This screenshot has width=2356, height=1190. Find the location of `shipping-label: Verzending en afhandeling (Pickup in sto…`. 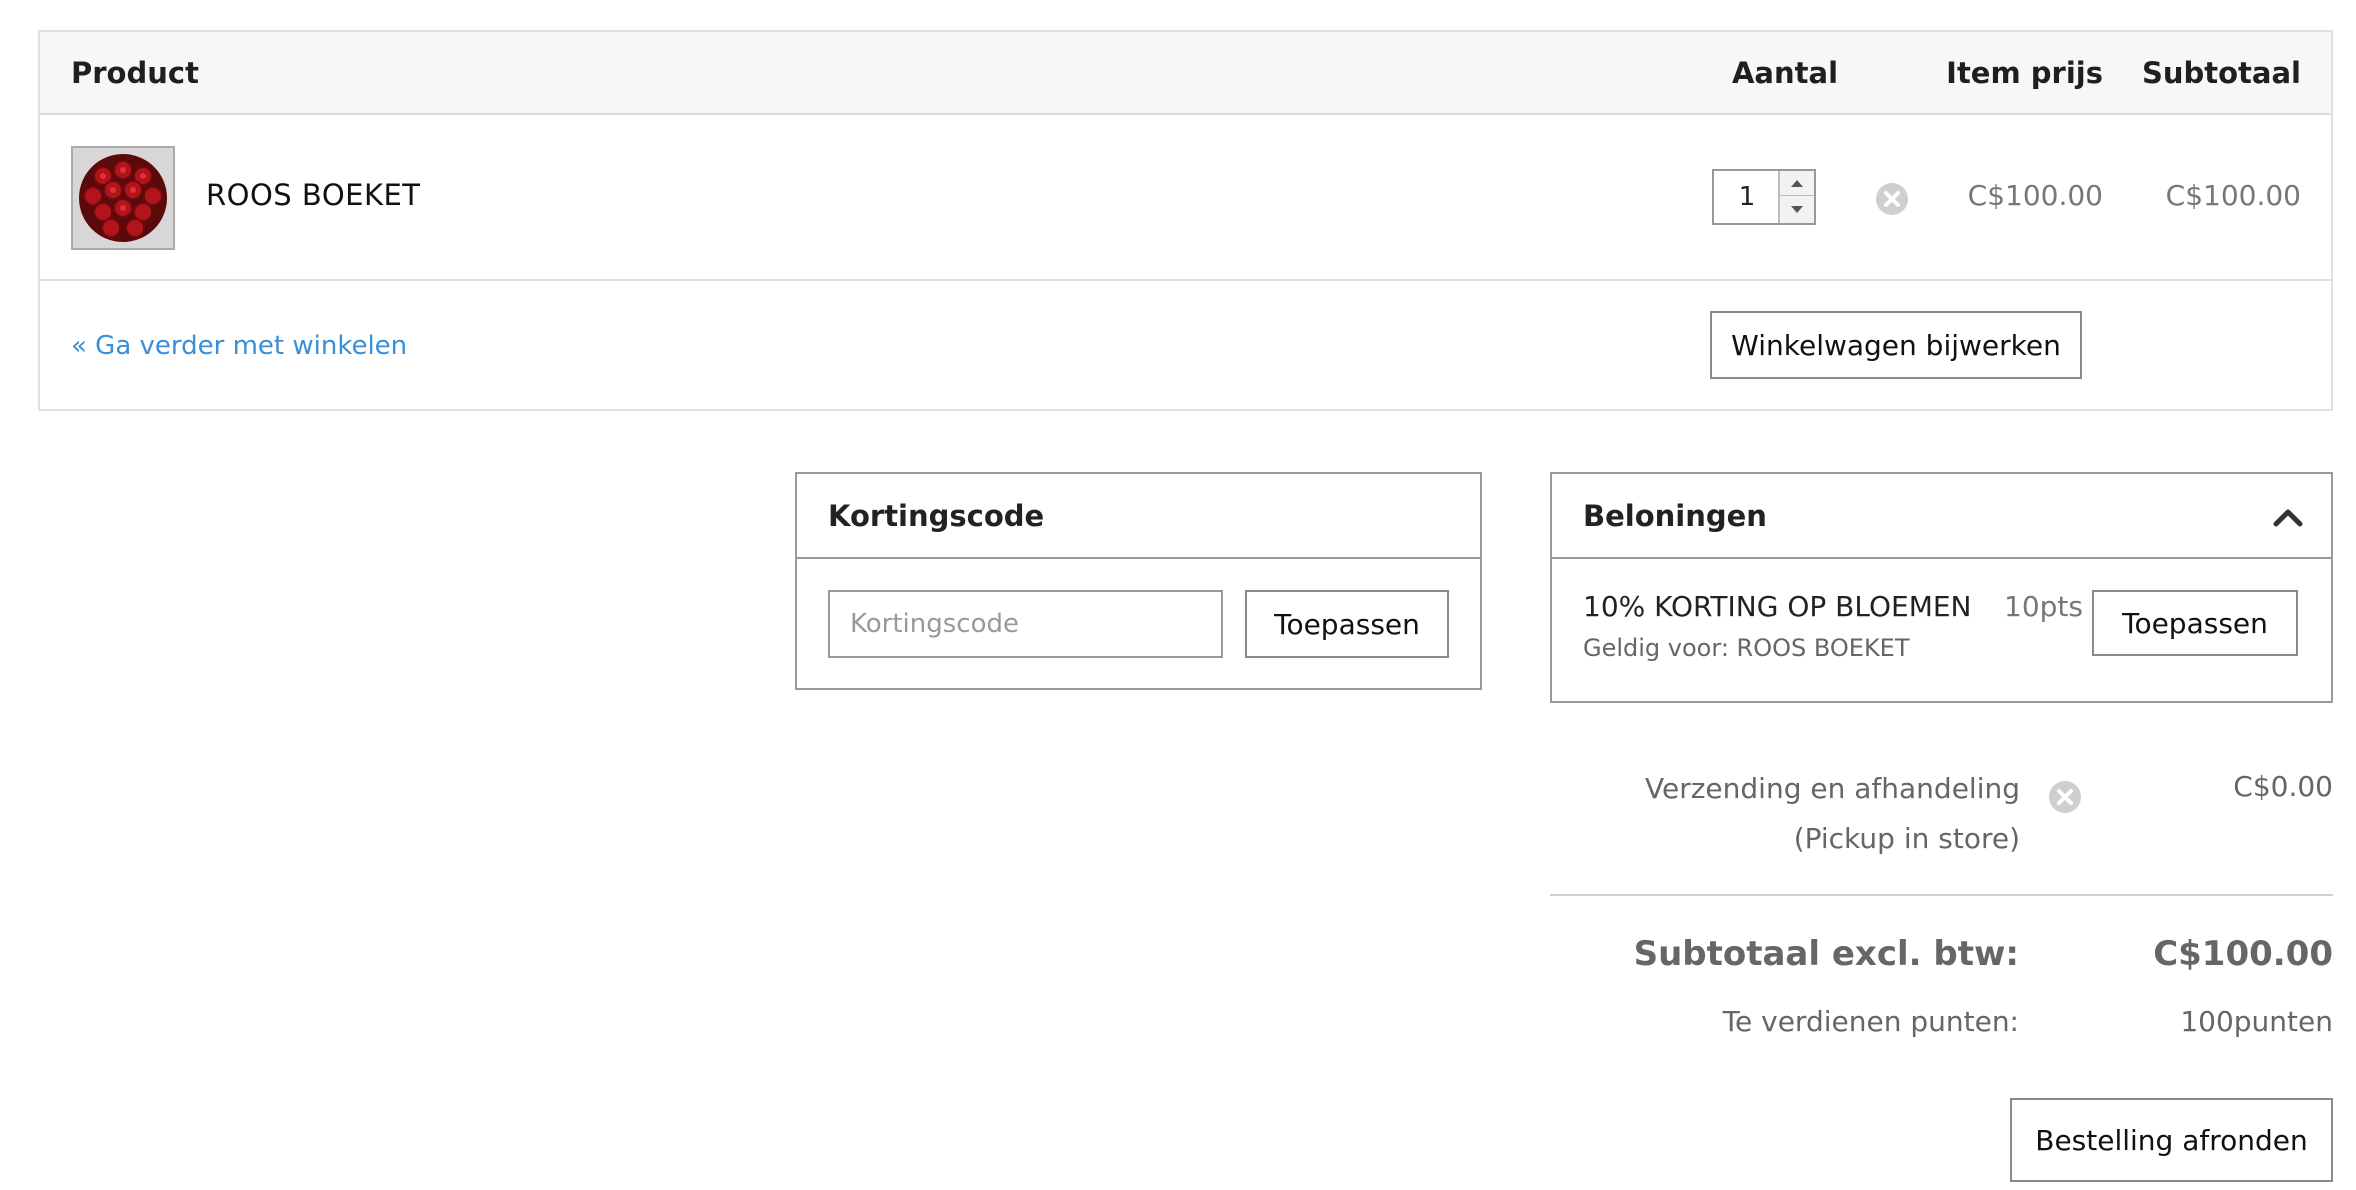

shipping-label: Verzending en afhandeling (Pickup in sto… is located at coordinates (1832, 813).